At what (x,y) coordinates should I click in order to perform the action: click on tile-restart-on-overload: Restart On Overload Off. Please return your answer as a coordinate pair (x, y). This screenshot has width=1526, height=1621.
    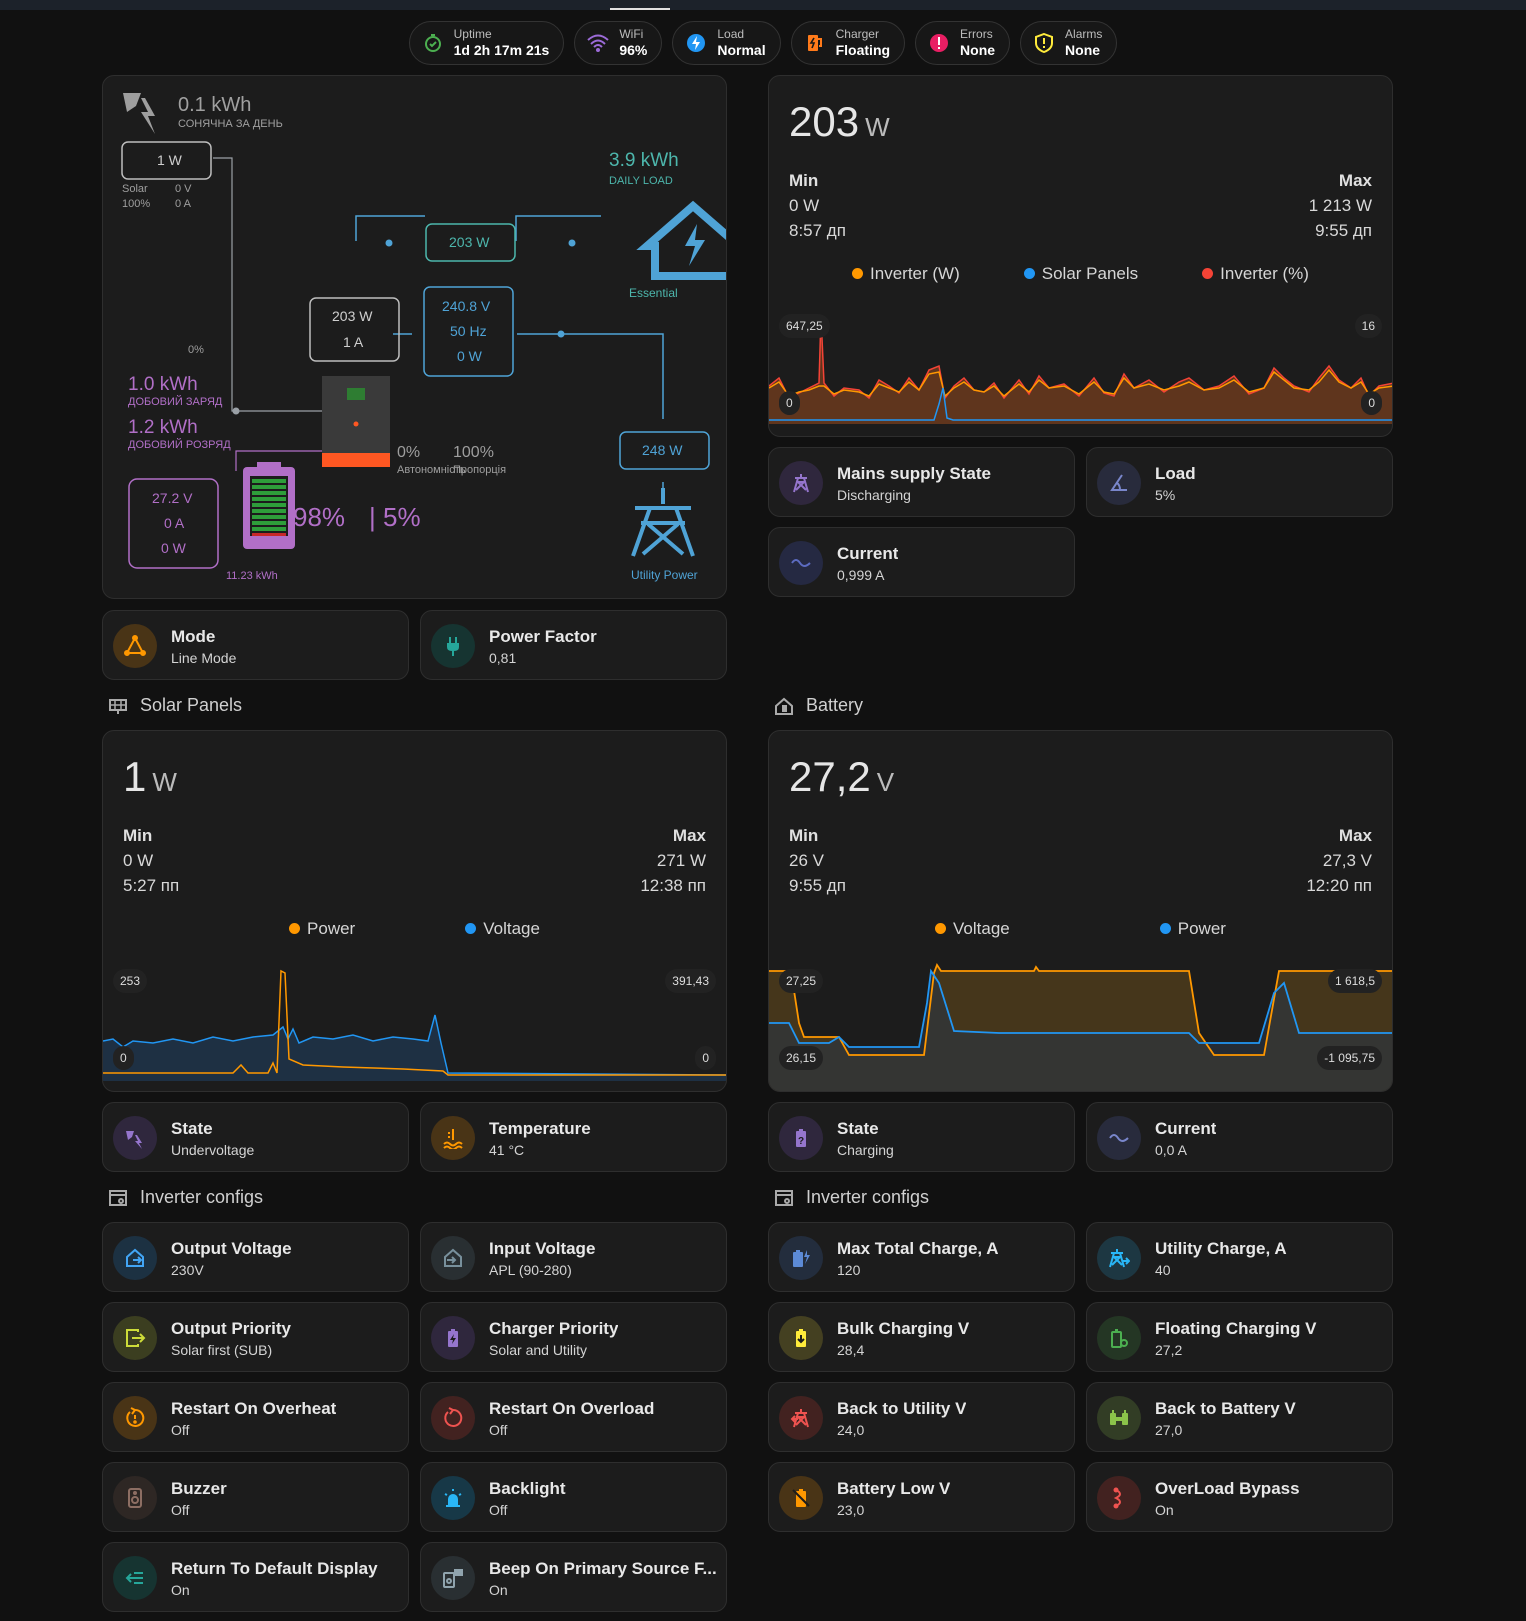
    Looking at the image, I should click on (573, 1417).